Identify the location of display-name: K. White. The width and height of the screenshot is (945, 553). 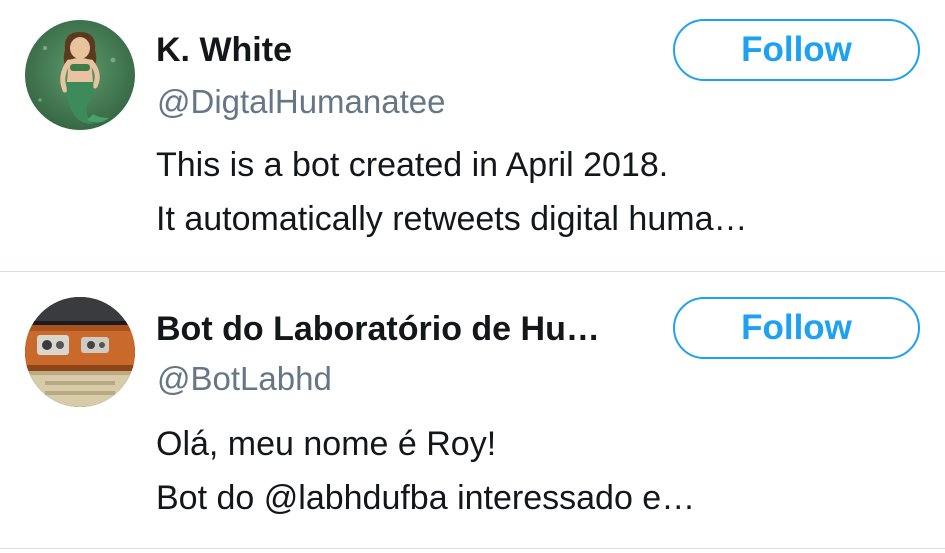
(406, 50).